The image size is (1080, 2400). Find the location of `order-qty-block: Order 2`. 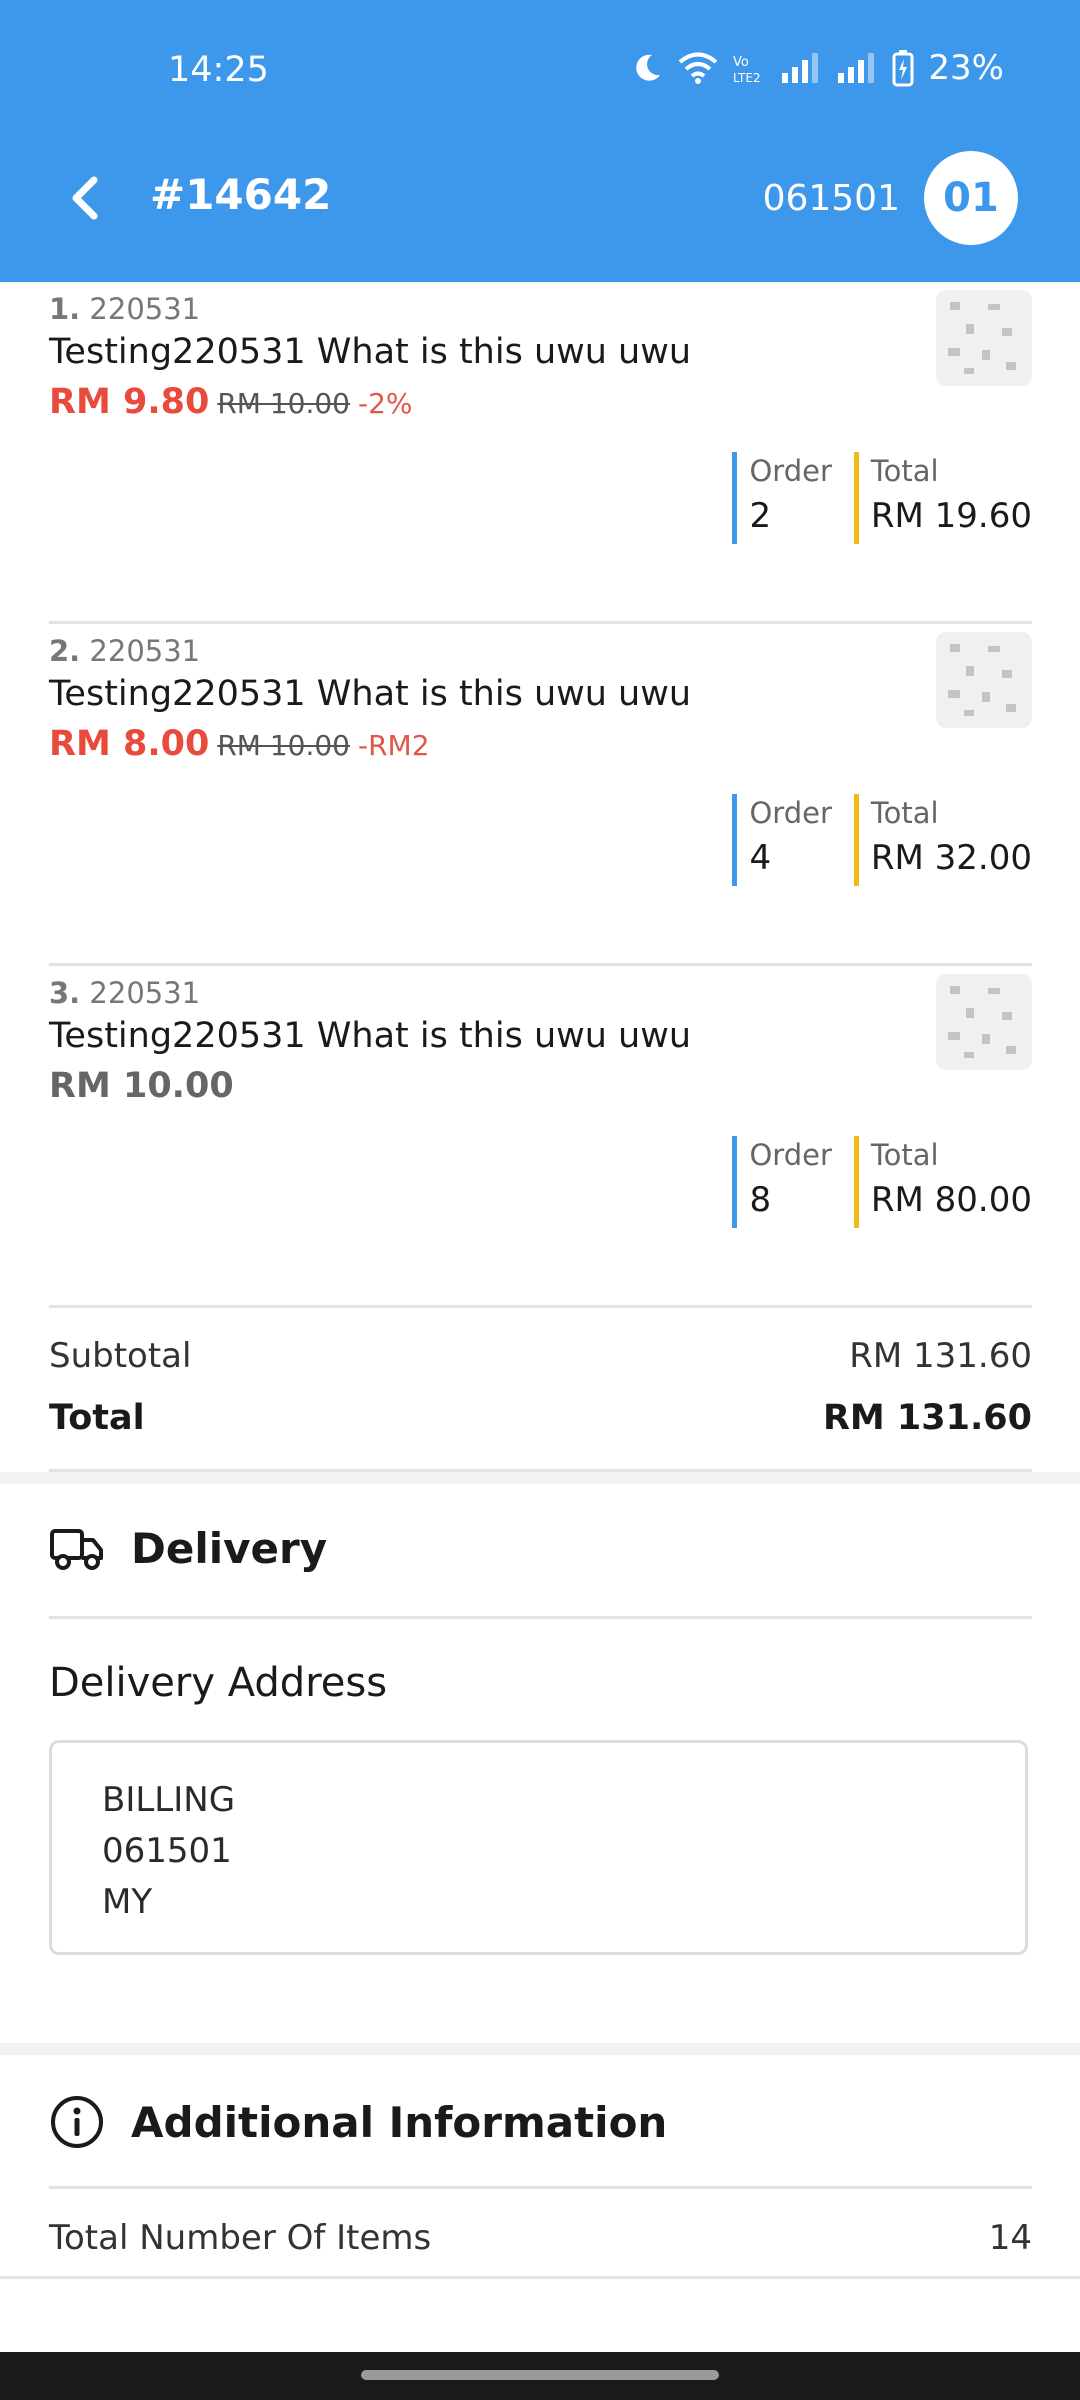

order-qty-block: Order 2 is located at coordinates (782, 498).